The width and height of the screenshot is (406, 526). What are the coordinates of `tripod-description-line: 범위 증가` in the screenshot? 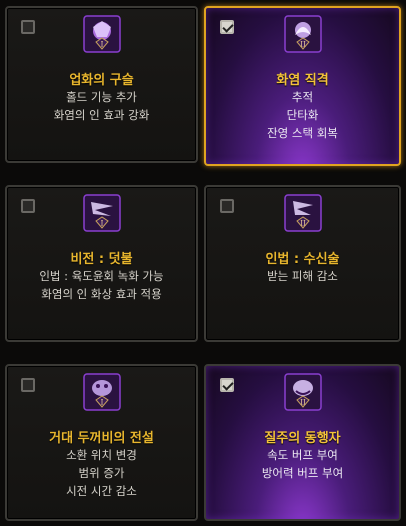 It's located at (101, 473).